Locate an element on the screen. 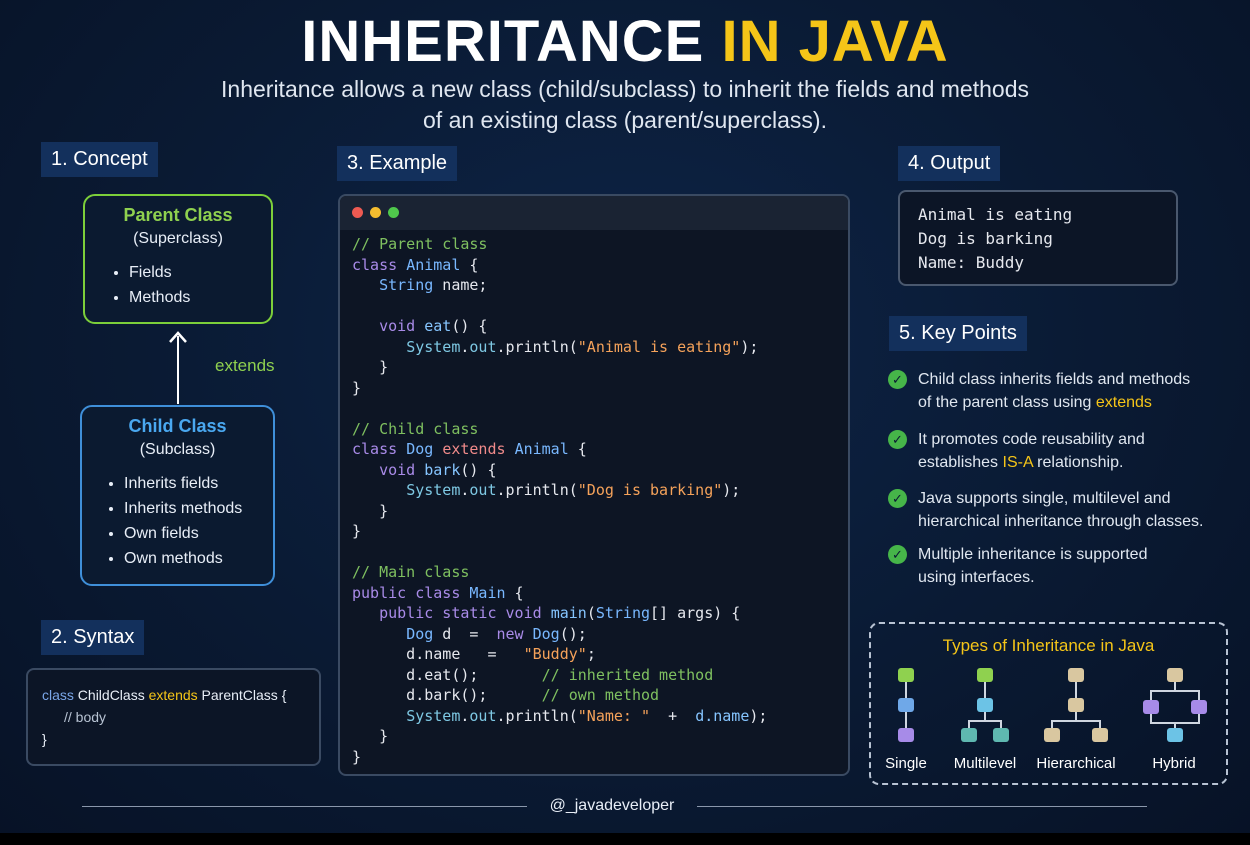  output-line: Name: Buddy is located at coordinates (971, 262).